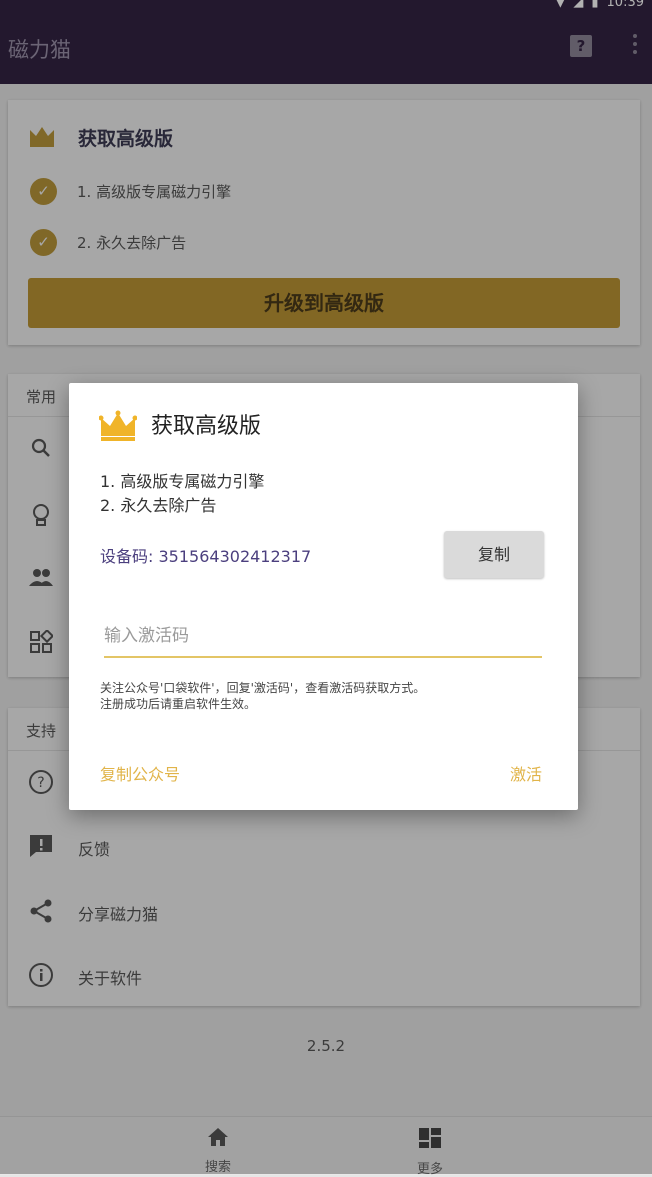  Describe the element at coordinates (526, 773) in the screenshot. I see `activate-button: 激活` at that location.